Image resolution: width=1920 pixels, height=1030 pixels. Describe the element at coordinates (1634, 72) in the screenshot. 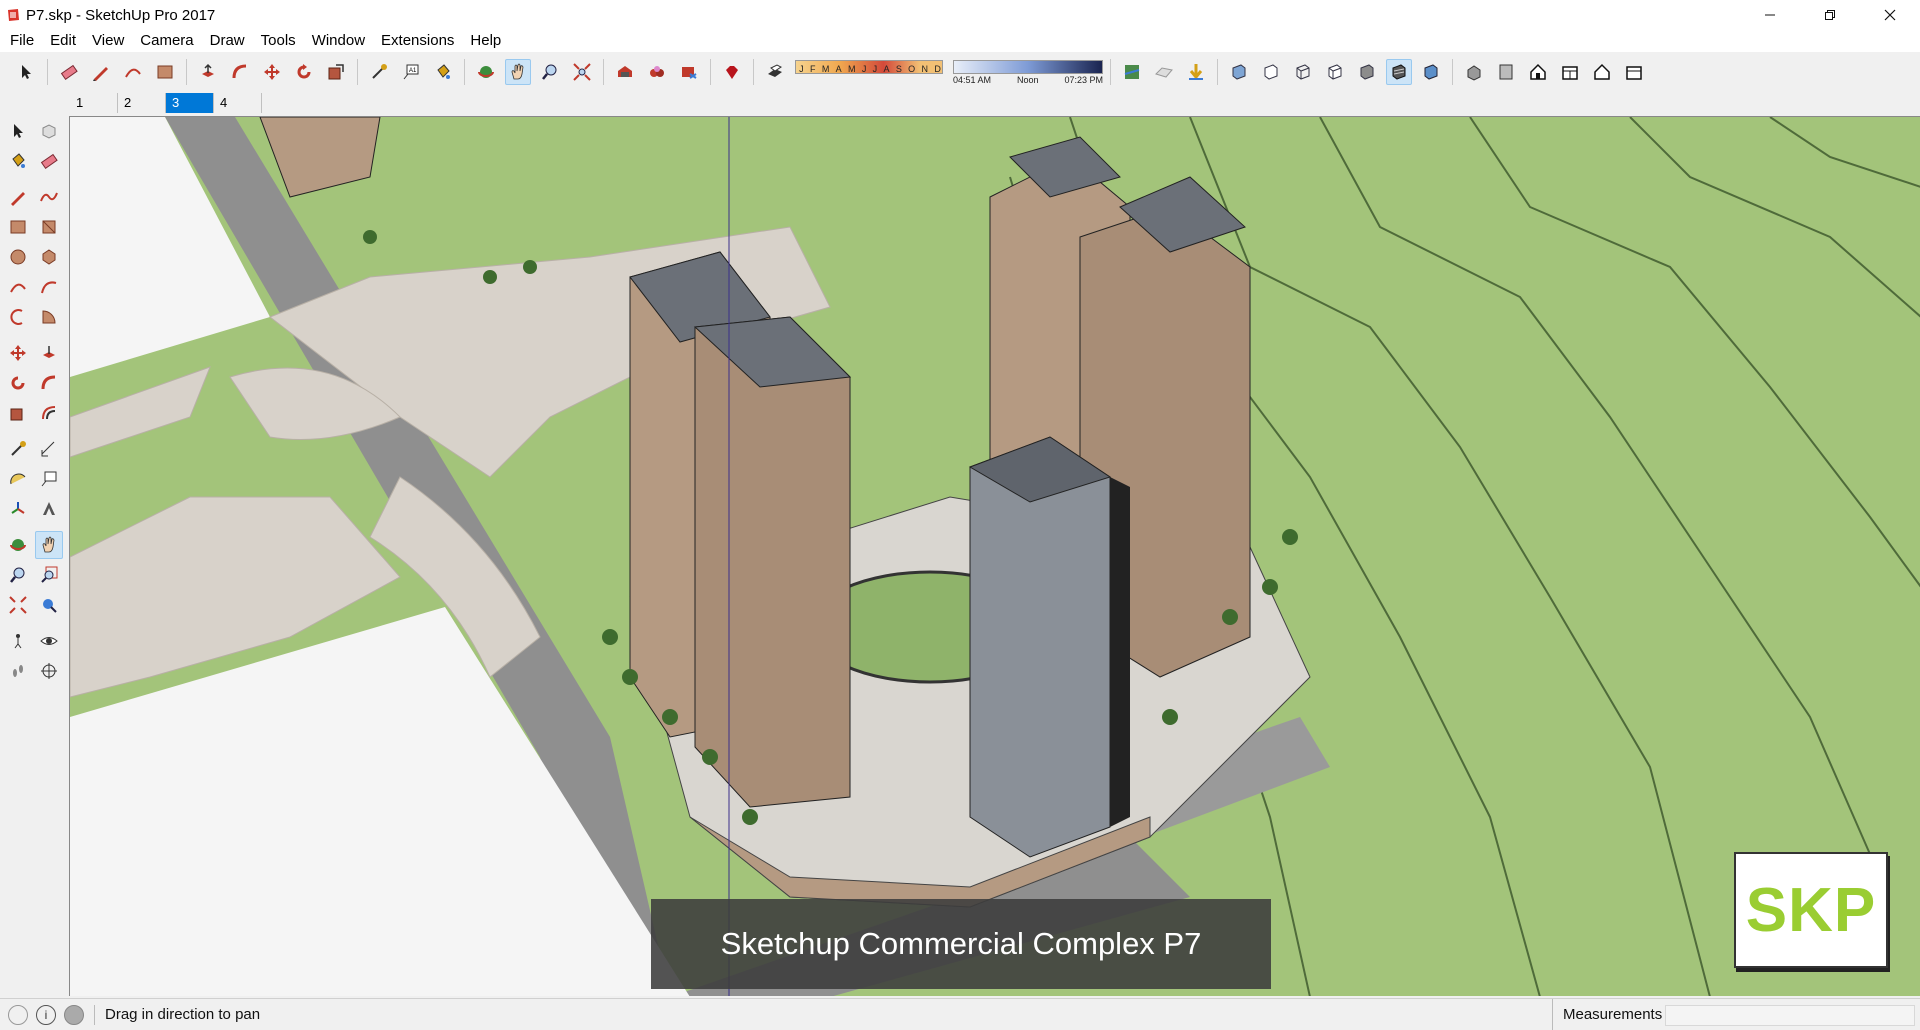

I see `left-view-button` at that location.